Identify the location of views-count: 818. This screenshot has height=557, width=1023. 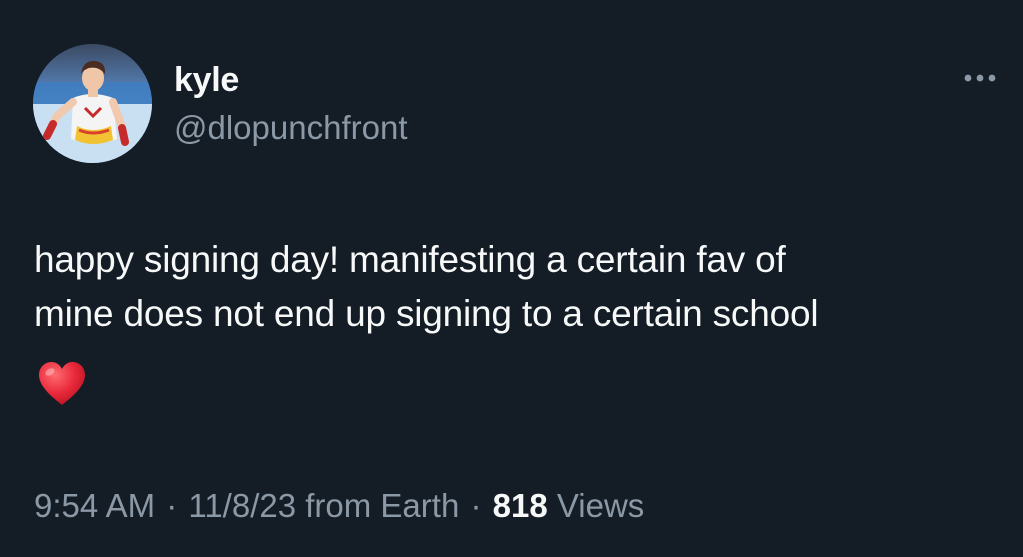
(520, 505).